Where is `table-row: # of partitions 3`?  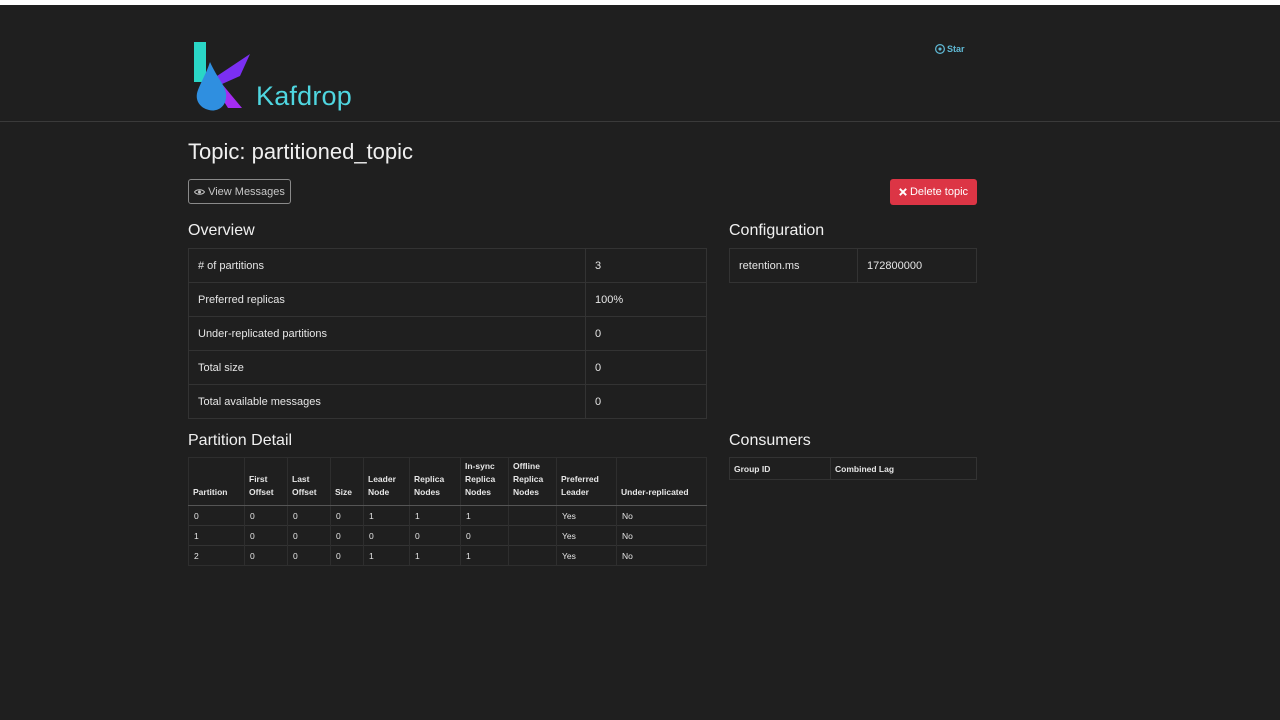
table-row: # of partitions 3 is located at coordinates (447, 265).